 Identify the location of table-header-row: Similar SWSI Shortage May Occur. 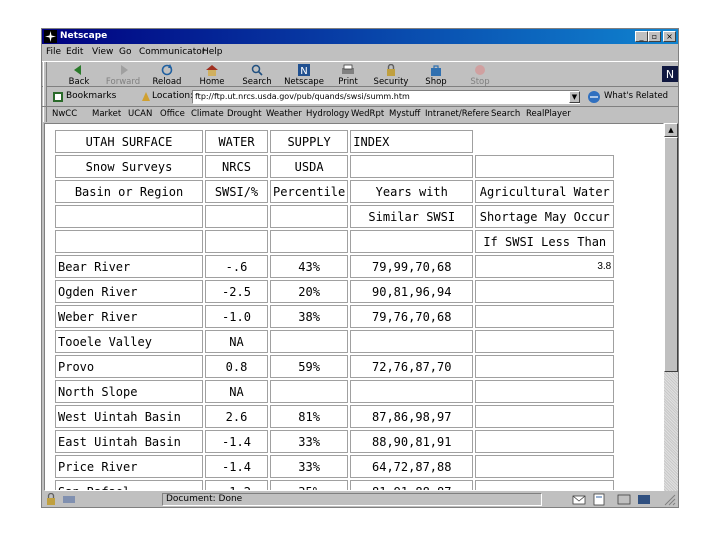
(335, 216).